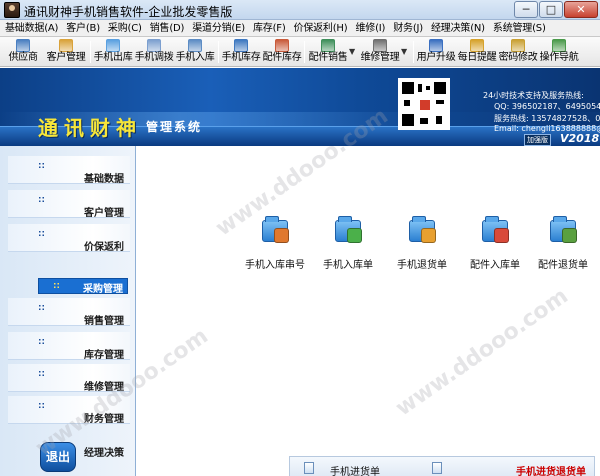 Image resolution: width=600 pixels, height=476 pixels. What do you see at coordinates (526, 9) in the screenshot?
I see `minimize-button: ─` at bounding box center [526, 9].